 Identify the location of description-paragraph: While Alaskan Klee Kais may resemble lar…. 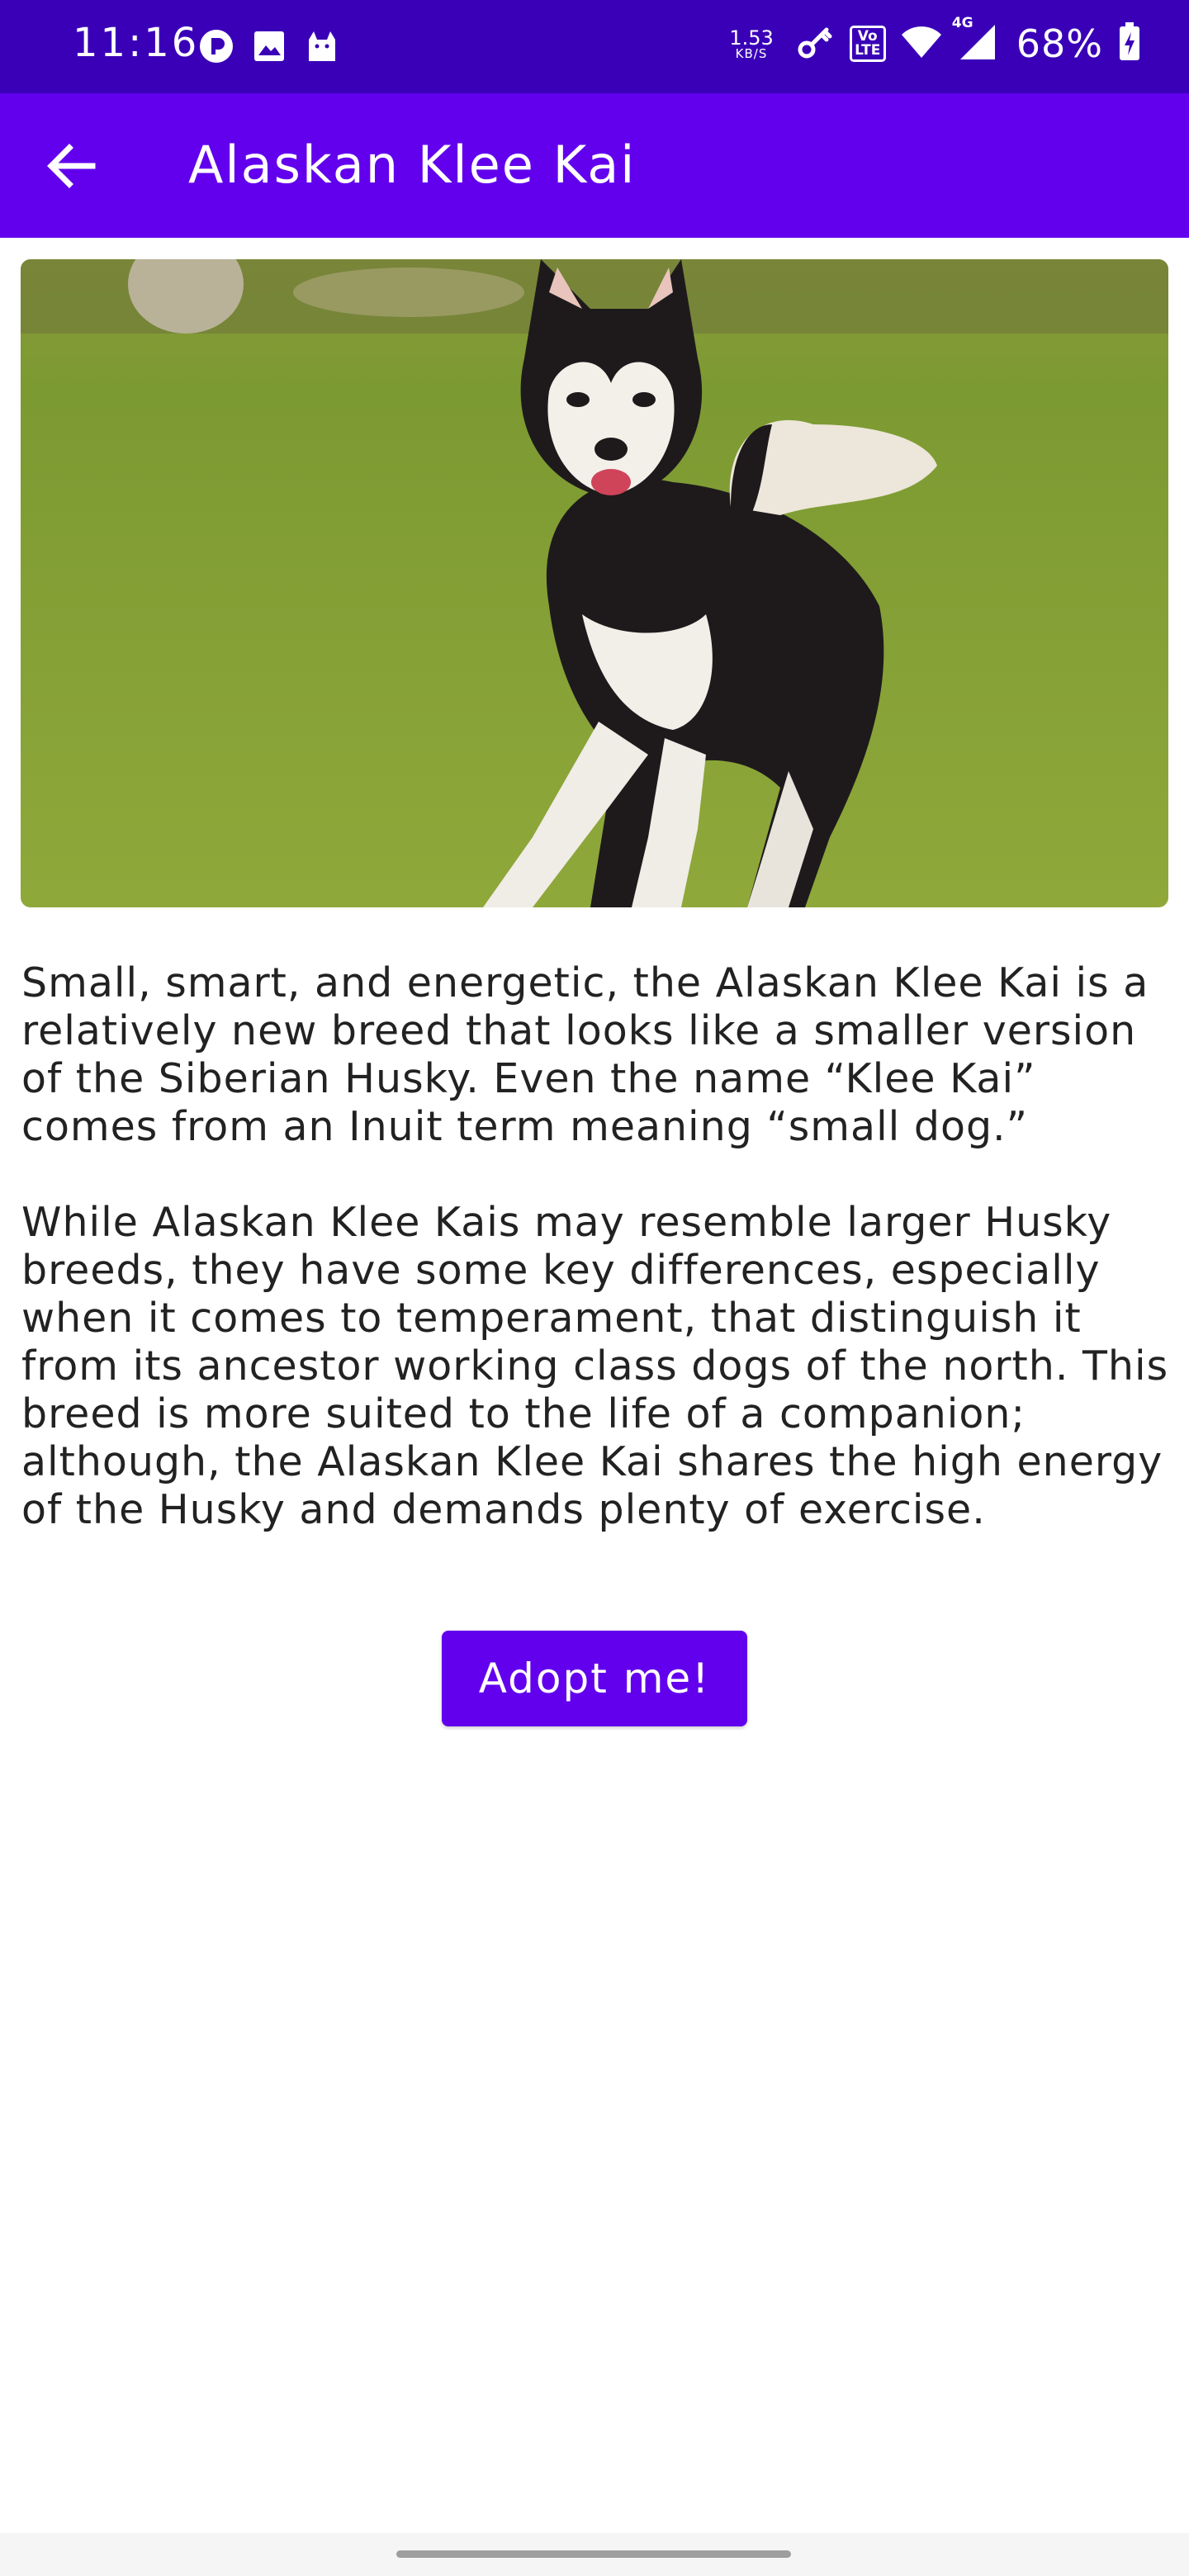
(595, 1366).